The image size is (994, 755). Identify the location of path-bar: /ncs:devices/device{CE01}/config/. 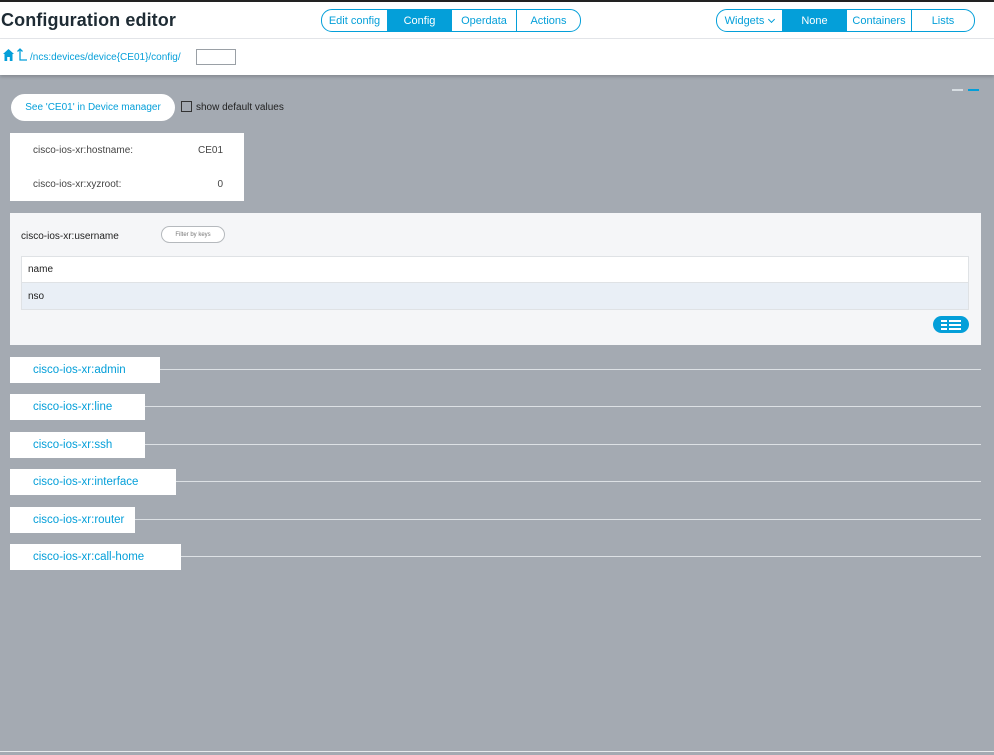
(497, 57).